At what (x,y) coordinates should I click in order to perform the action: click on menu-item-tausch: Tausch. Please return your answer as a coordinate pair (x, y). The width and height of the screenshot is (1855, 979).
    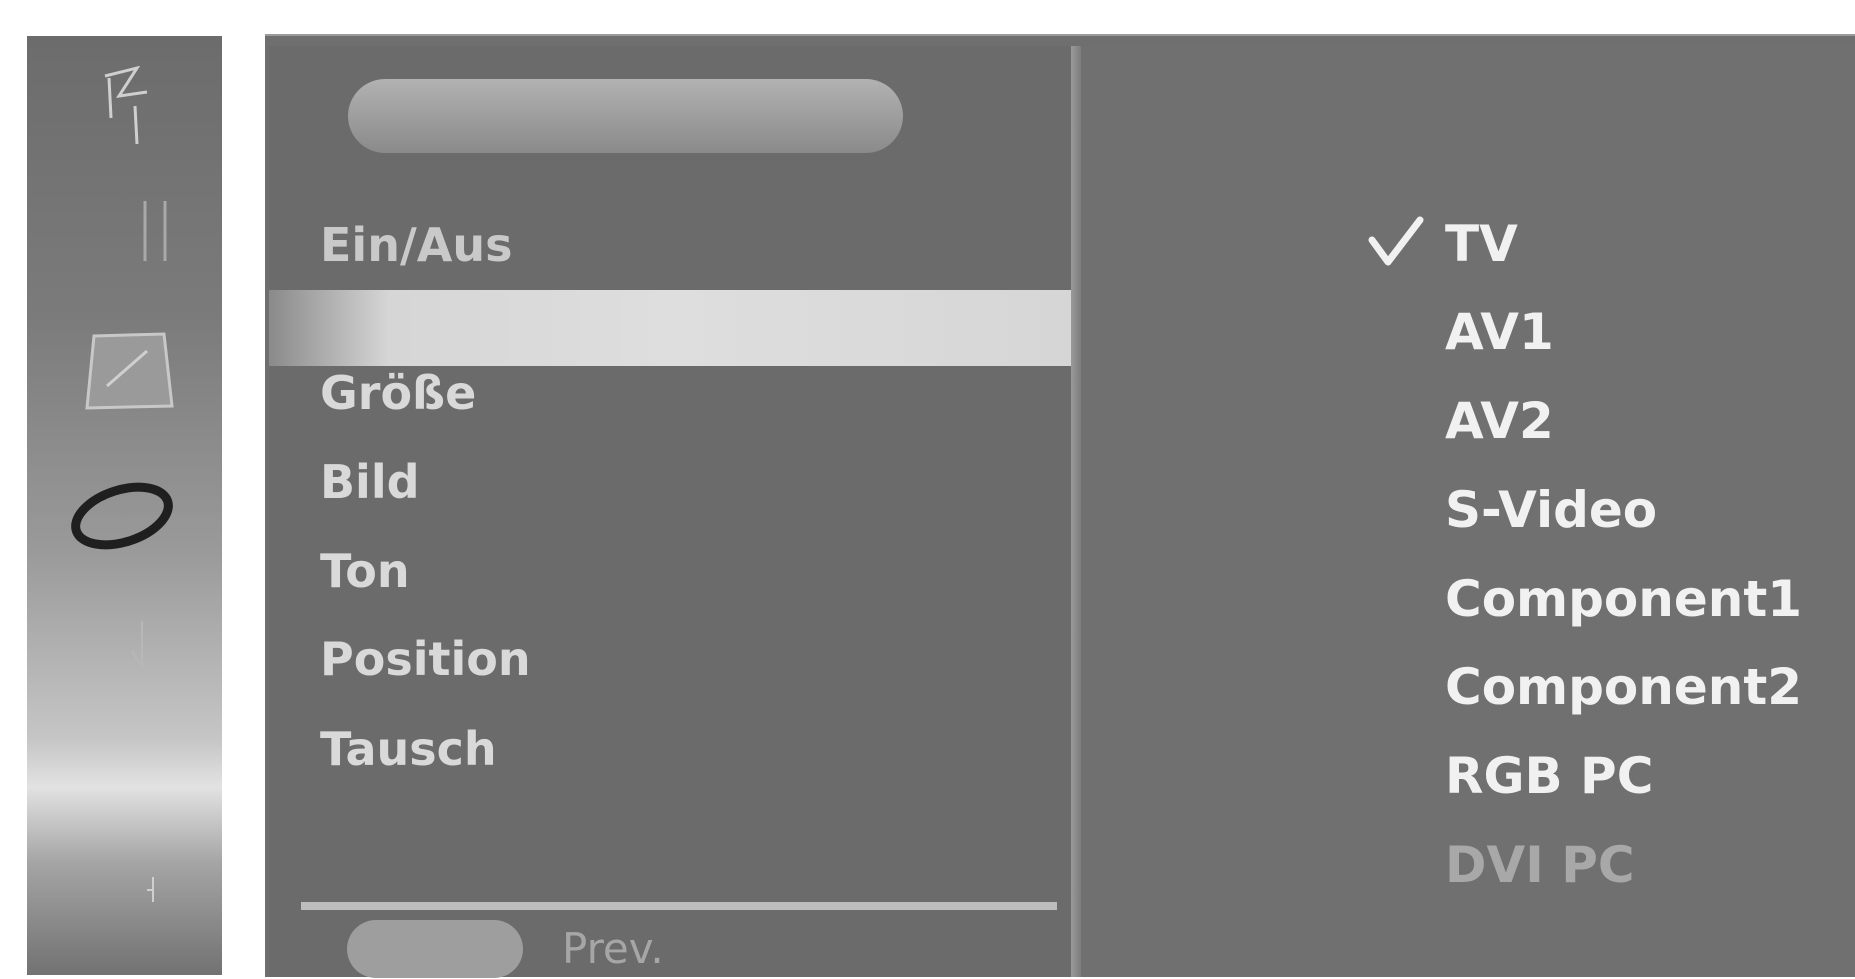
    Looking at the image, I should click on (408, 749).